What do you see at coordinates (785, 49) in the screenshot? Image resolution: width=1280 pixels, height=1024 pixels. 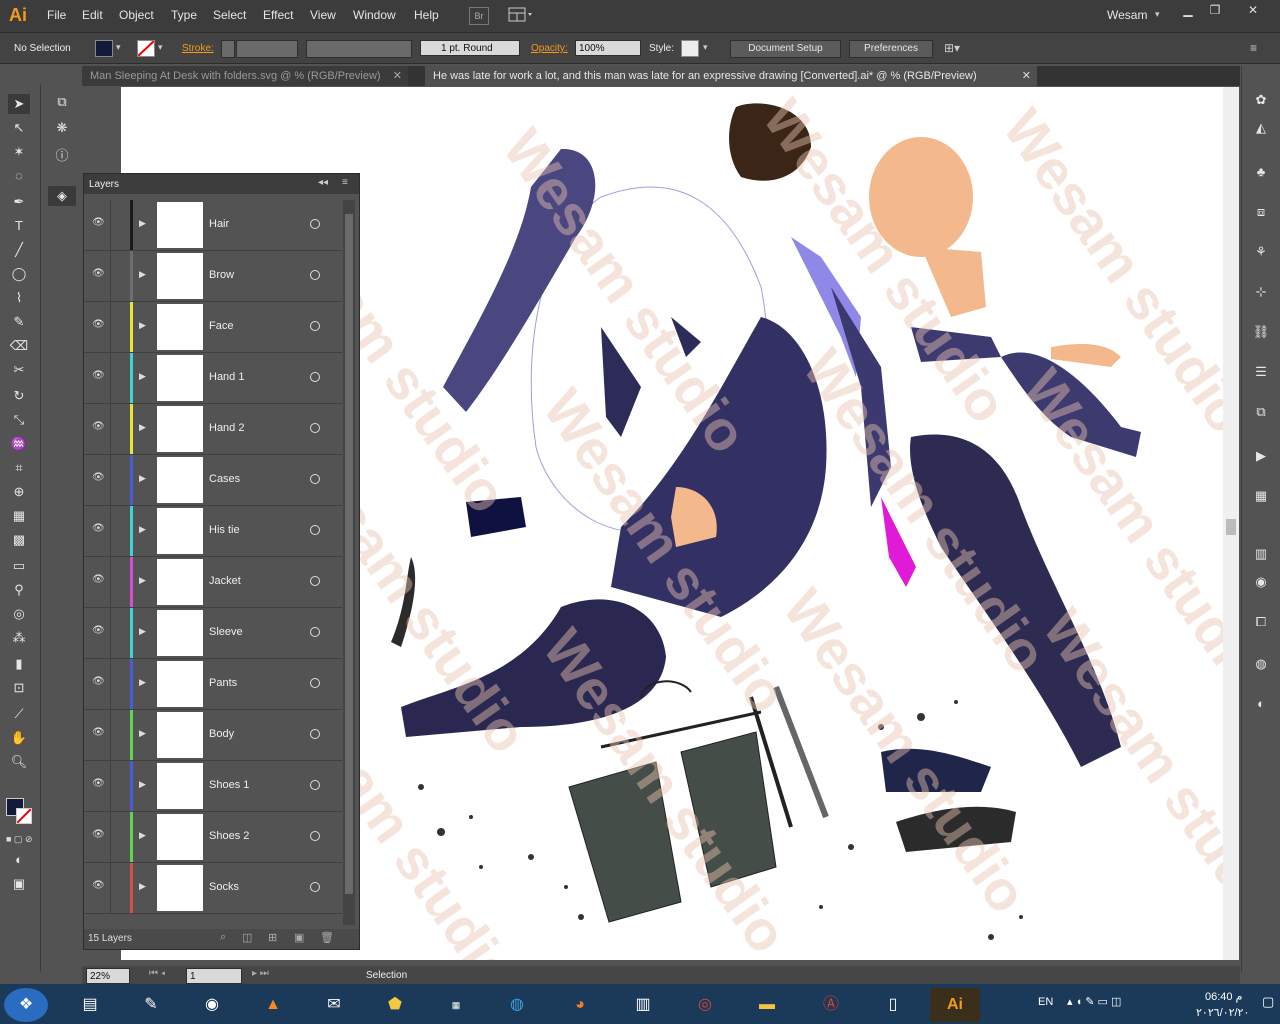 I see `document-setup-button: Document Setup` at bounding box center [785, 49].